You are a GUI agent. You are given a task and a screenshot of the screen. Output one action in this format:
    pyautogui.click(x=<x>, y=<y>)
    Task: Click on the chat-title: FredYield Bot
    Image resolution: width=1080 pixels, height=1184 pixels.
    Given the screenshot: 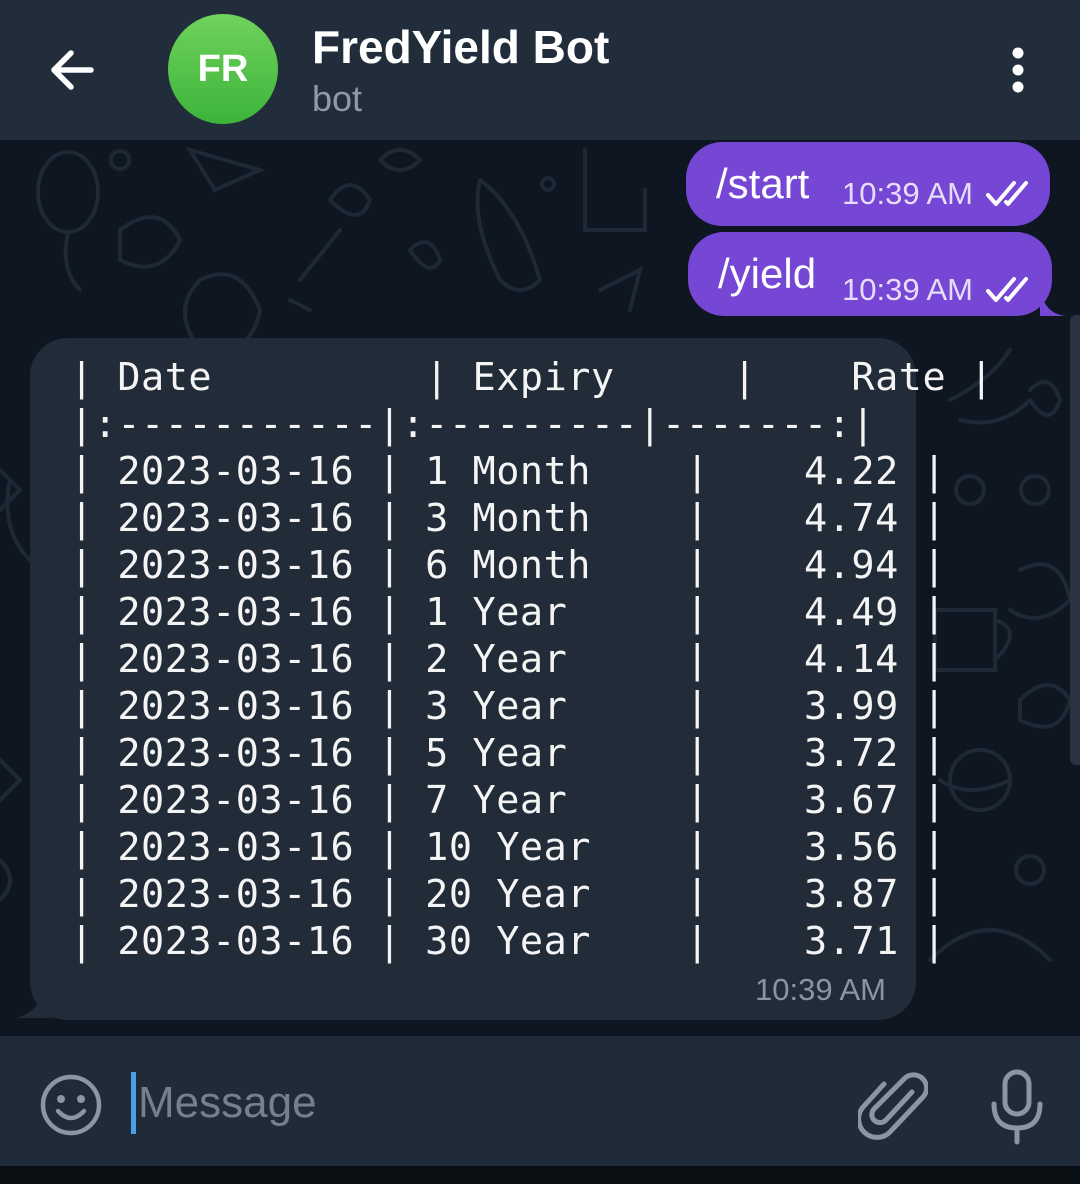 What is the action you would take?
    pyautogui.click(x=460, y=47)
    